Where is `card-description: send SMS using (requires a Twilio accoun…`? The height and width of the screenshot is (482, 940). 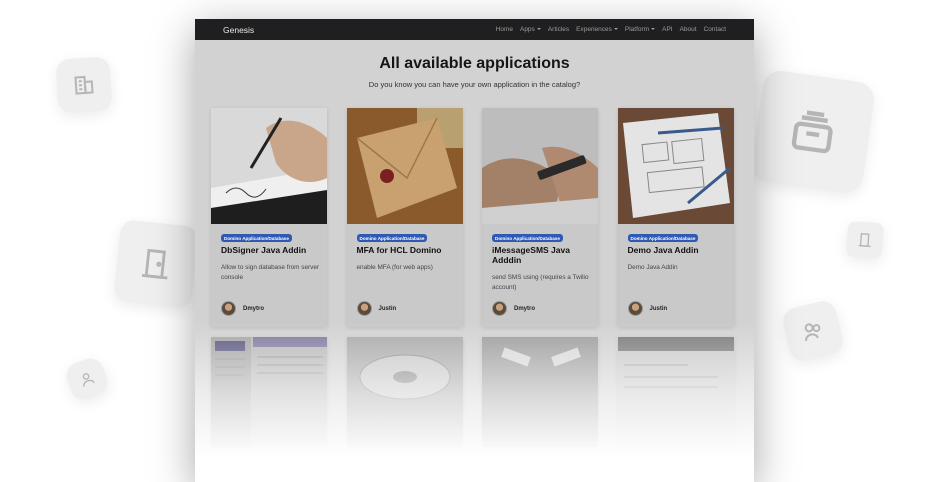 card-description: send SMS using (requires a Twilio accoun… is located at coordinates (540, 282).